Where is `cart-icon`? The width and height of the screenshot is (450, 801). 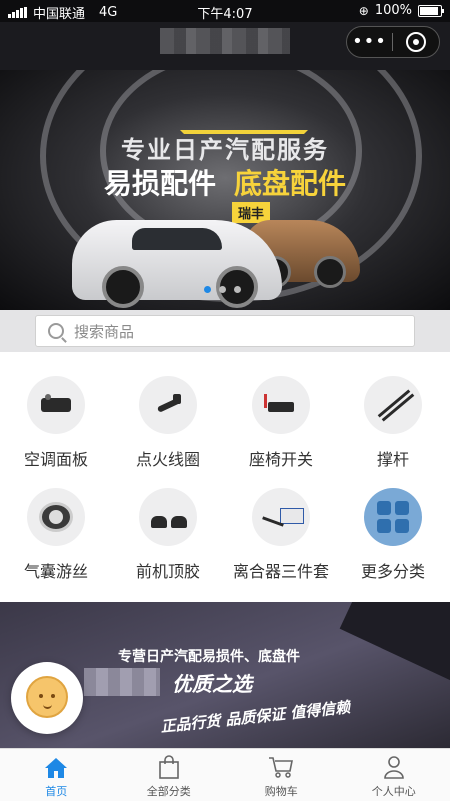
cart-icon is located at coordinates (281, 767).